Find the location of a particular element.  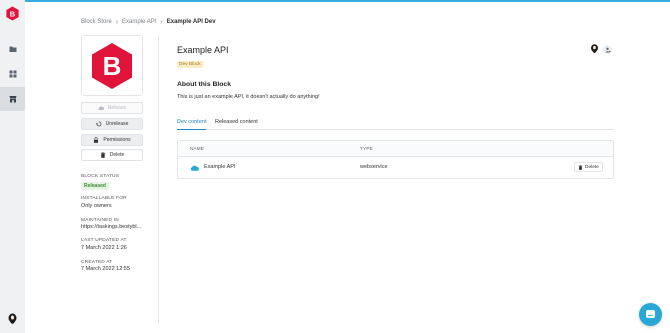

block-type-badge: Dev Block is located at coordinates (190, 64).